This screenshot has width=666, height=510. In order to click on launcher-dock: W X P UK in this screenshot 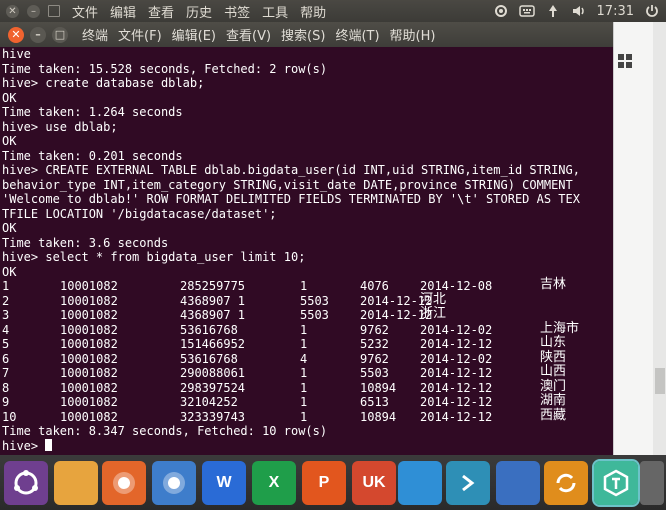, I will do `click(333, 482)`.